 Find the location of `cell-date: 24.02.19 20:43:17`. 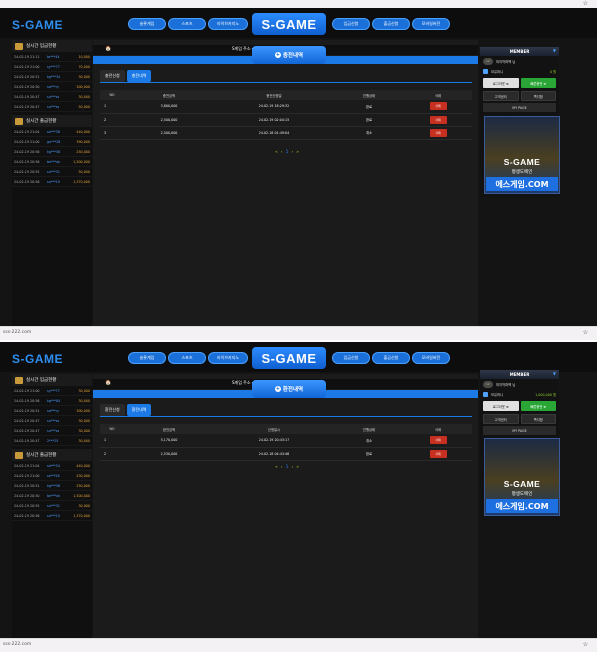

cell-date: 24.02.19 20:43:17 is located at coordinates (274, 441).